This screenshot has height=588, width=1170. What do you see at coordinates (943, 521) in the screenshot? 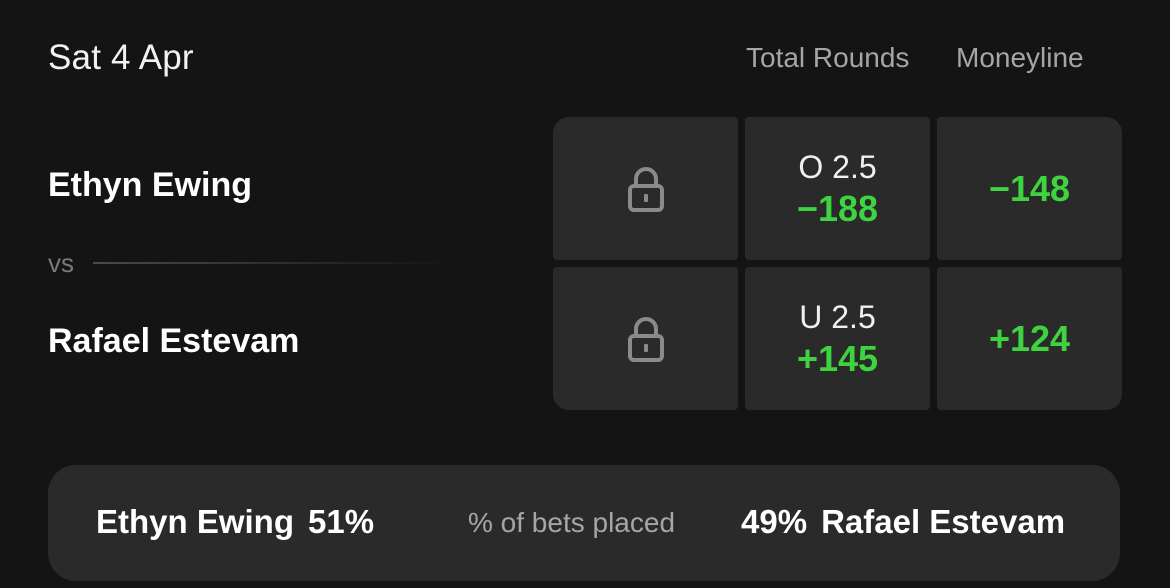
I see `bets-fighter-2-name: Rafael Estevam` at bounding box center [943, 521].